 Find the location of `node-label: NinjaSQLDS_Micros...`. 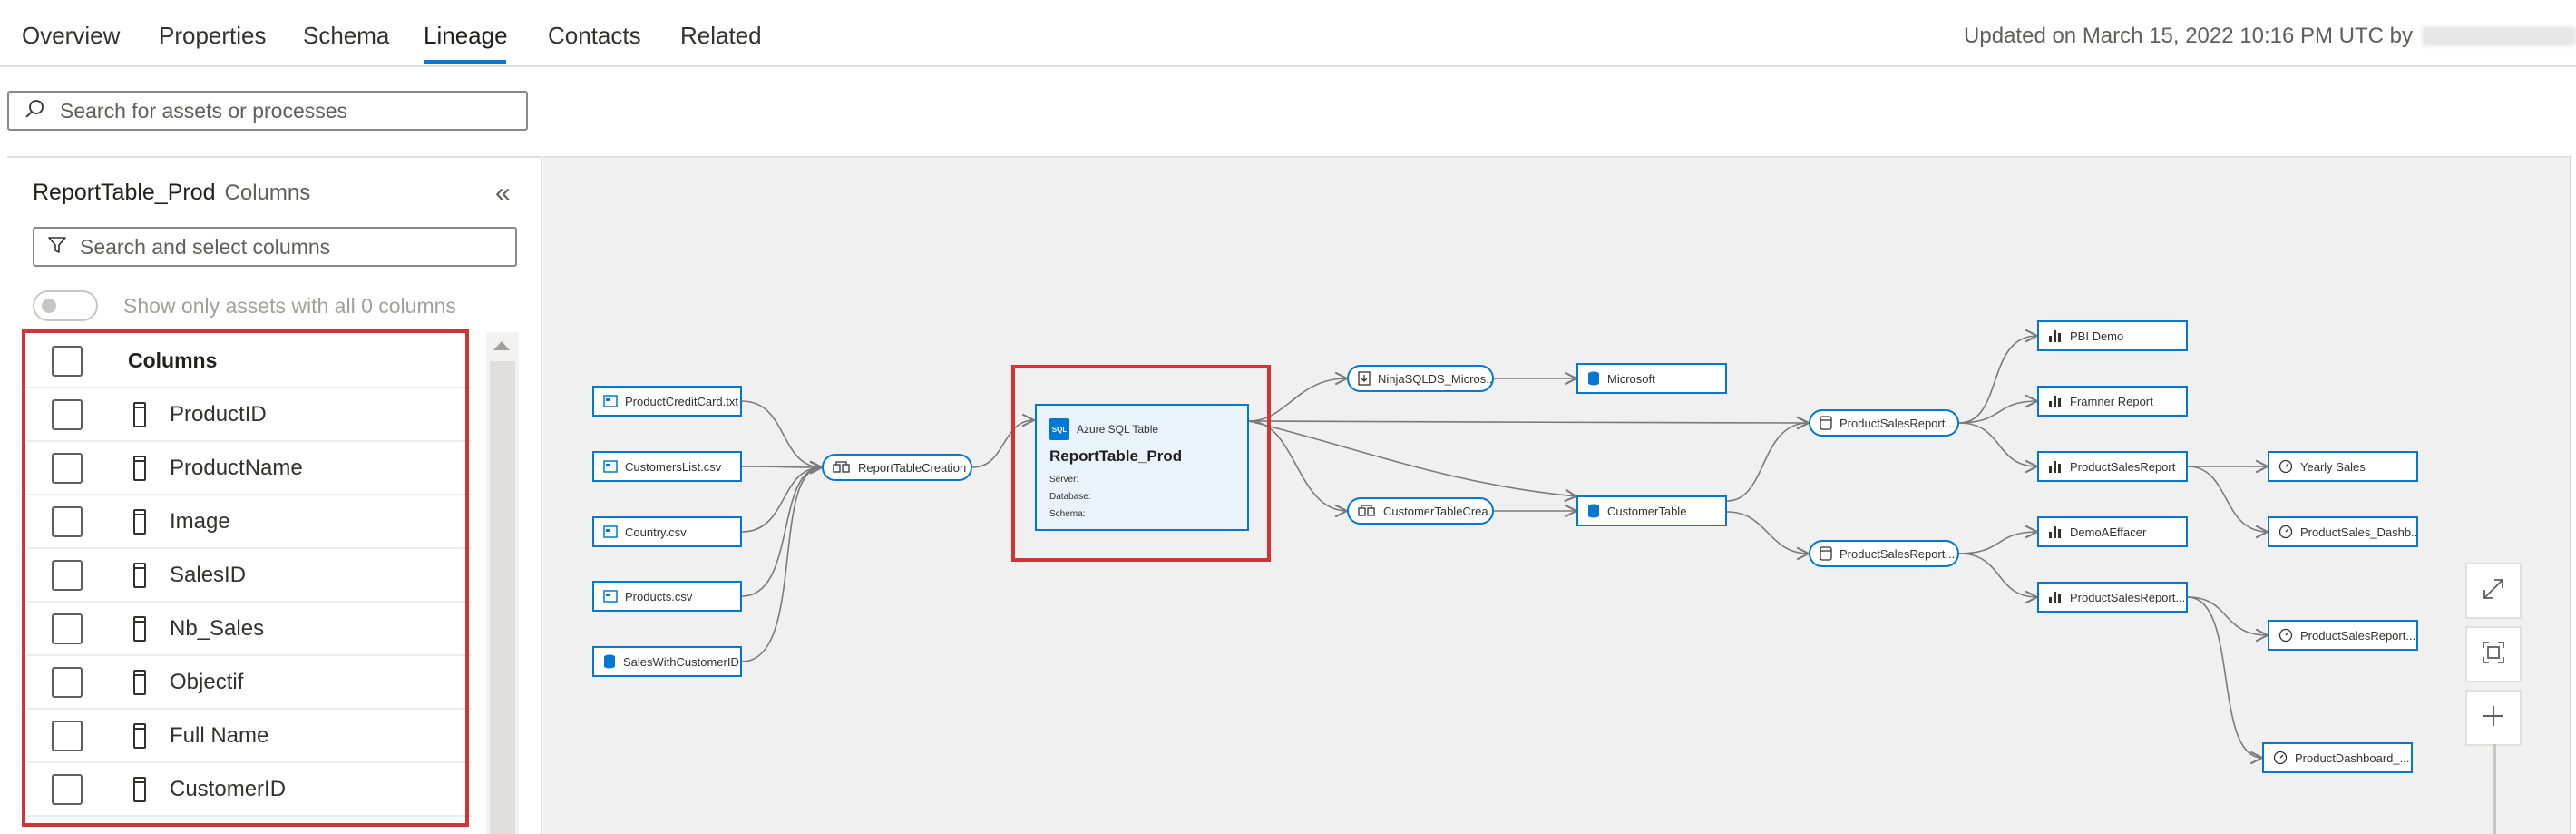

node-label: NinjaSQLDS_Micros... is located at coordinates (1436, 378).